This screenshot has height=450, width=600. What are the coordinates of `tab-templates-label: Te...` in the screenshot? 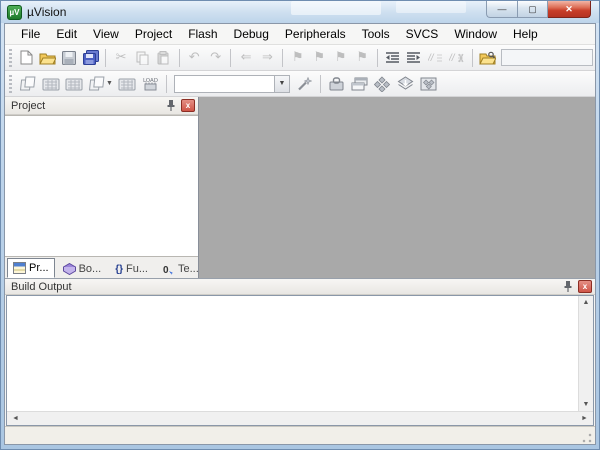 It's located at (188, 268).